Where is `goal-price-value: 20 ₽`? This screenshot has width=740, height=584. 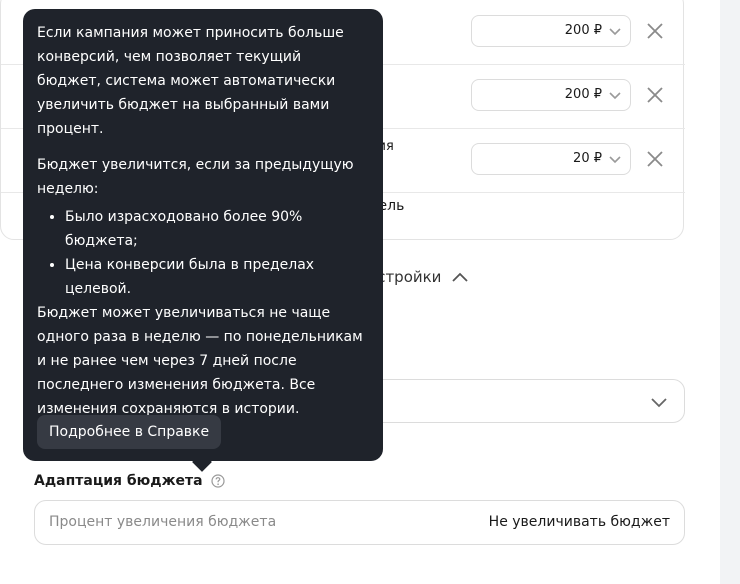
goal-price-value: 20 ₽ is located at coordinates (587, 158).